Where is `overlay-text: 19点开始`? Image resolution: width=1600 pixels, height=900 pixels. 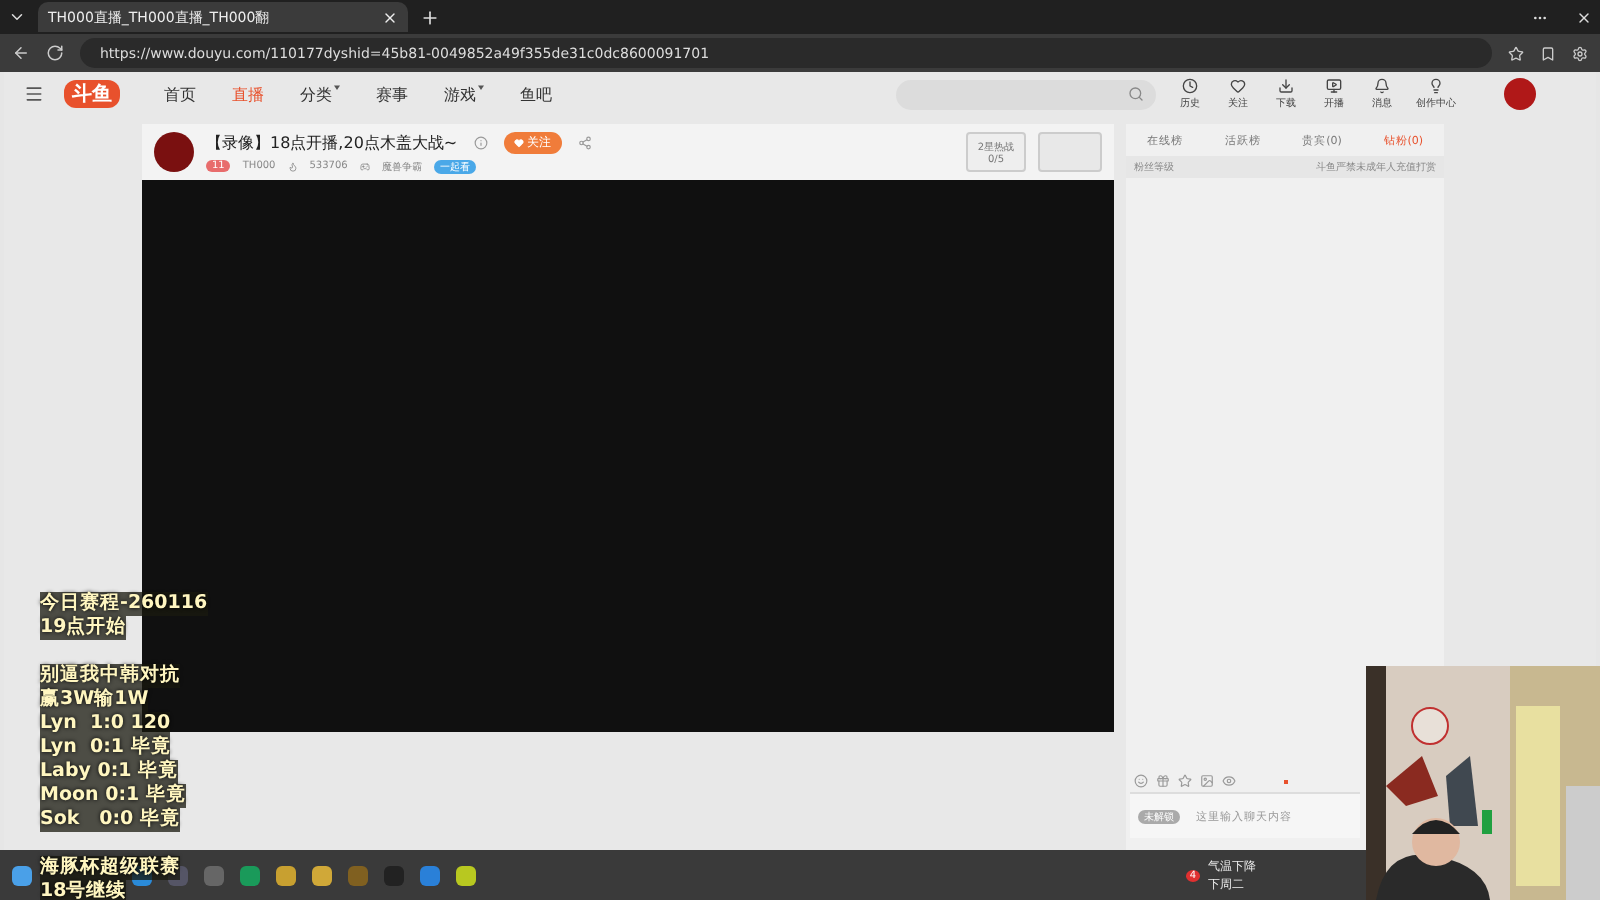
overlay-text: 19点开始 is located at coordinates (83, 628).